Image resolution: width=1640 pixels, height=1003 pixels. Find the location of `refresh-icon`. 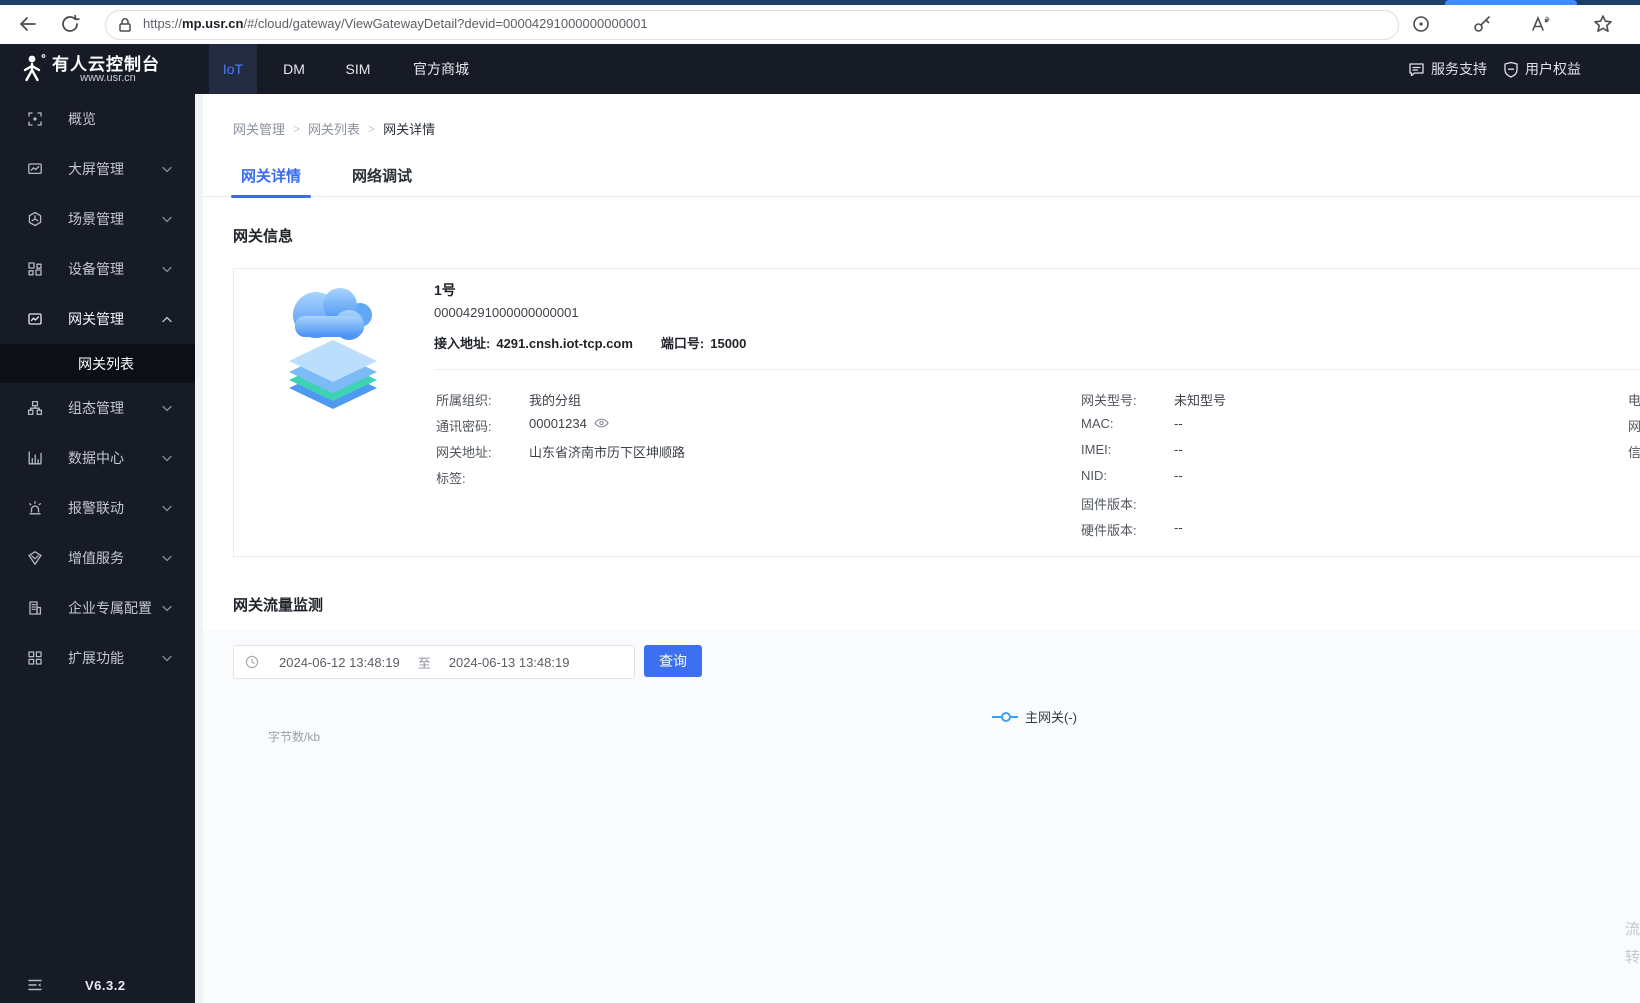

refresh-icon is located at coordinates (70, 24).